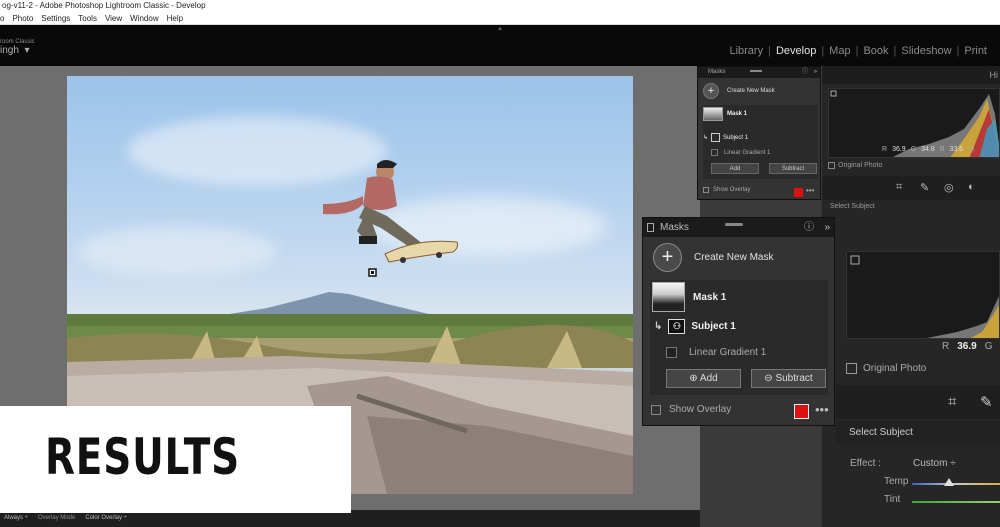 This screenshot has width=1000, height=527. What do you see at coordinates (923, 295) in the screenshot?
I see `histogram-zoomed` at bounding box center [923, 295].